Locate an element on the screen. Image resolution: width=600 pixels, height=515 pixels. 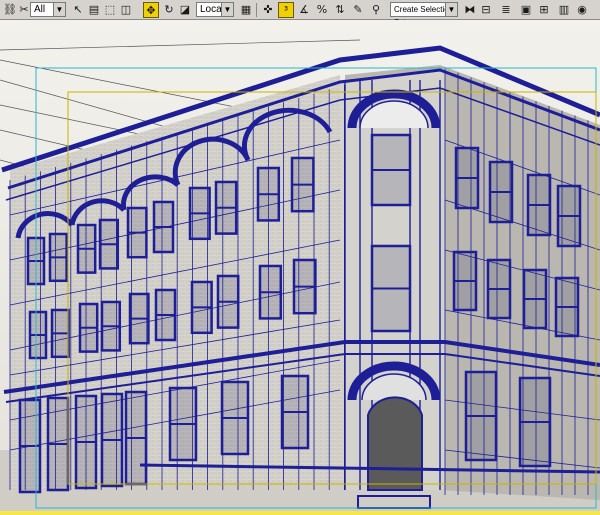
pivot-icon: ▦ is located at coordinates (246, 10).